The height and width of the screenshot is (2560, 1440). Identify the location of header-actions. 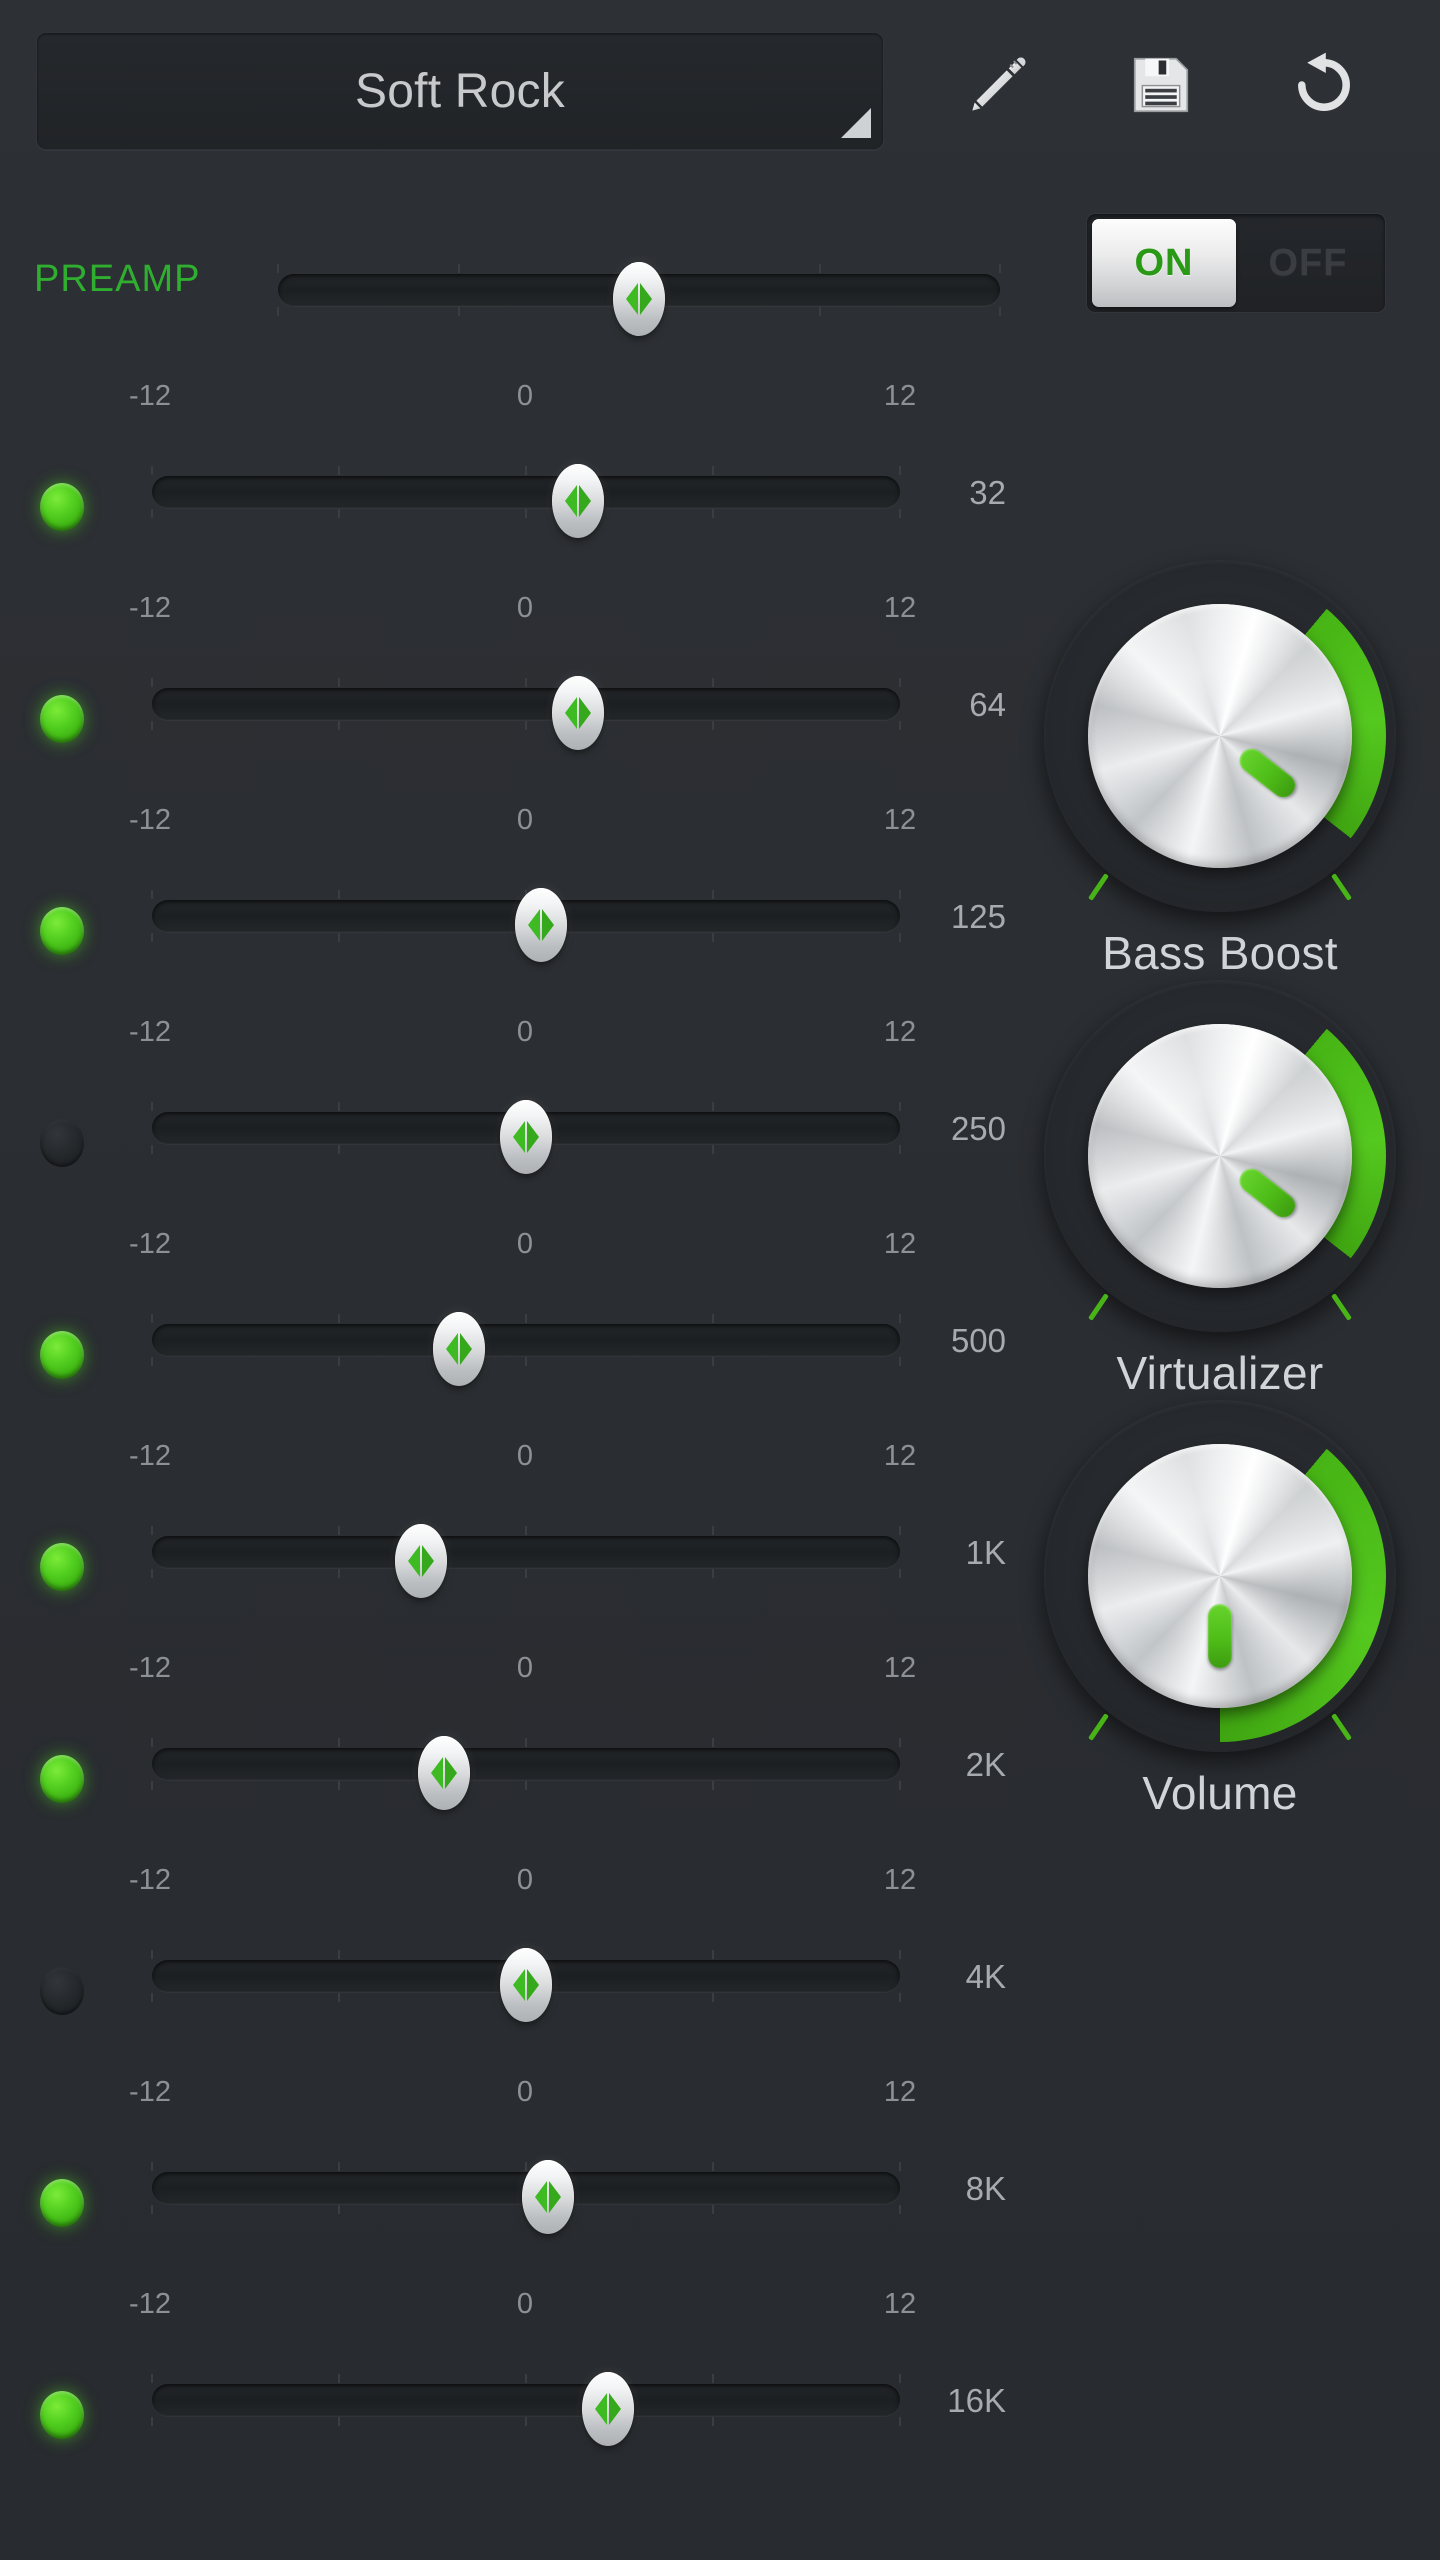
(1161, 85).